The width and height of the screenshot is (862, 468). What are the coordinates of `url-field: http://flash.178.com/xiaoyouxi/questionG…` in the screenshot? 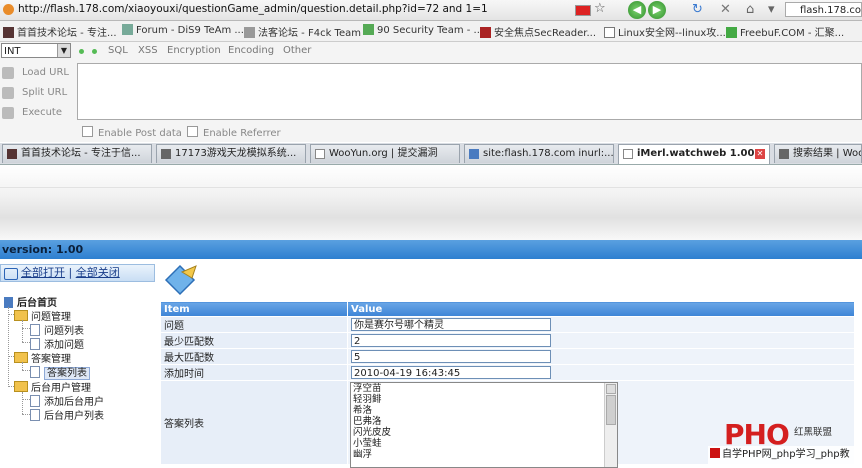 It's located at (253, 9).